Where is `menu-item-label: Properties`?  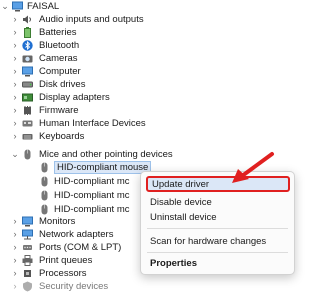 menu-item-label: Properties is located at coordinates (173, 263).